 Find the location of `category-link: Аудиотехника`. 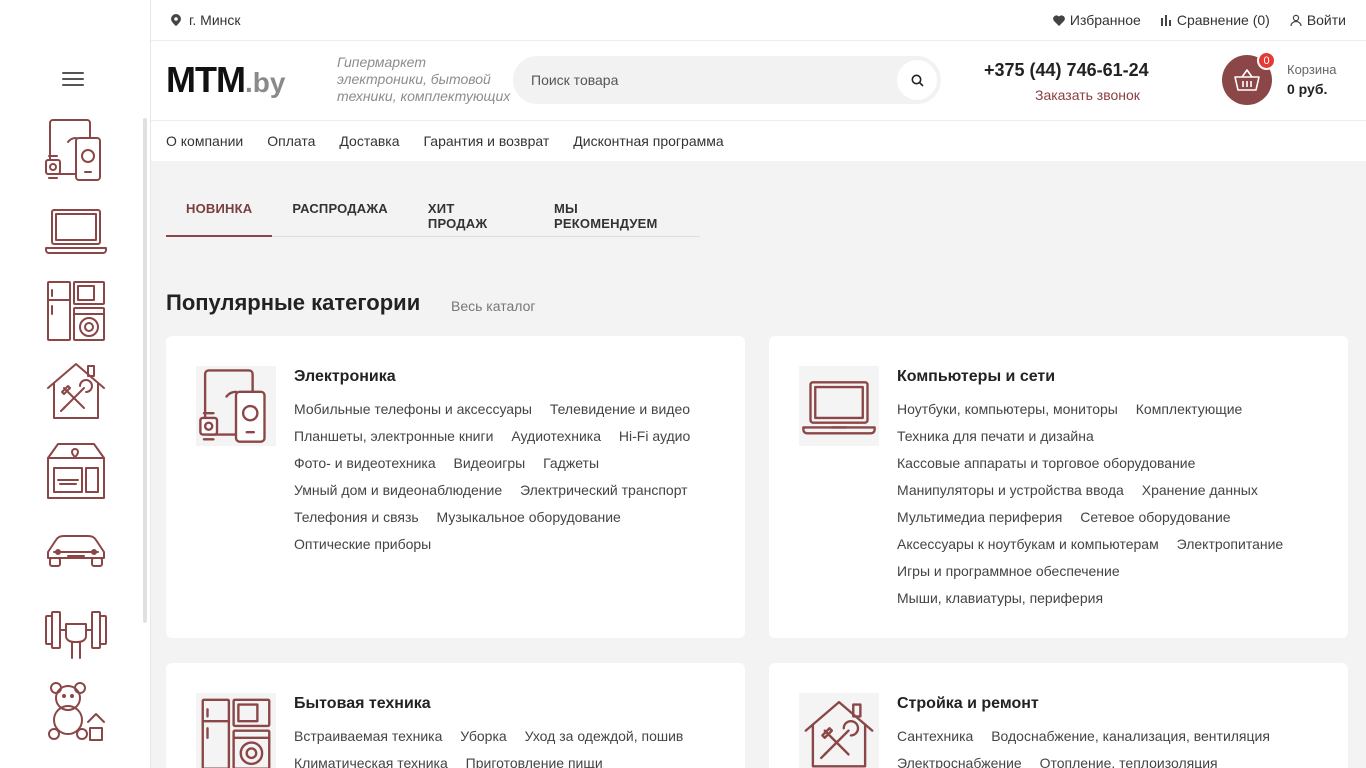

category-link: Аудиотехника is located at coordinates (556, 436).